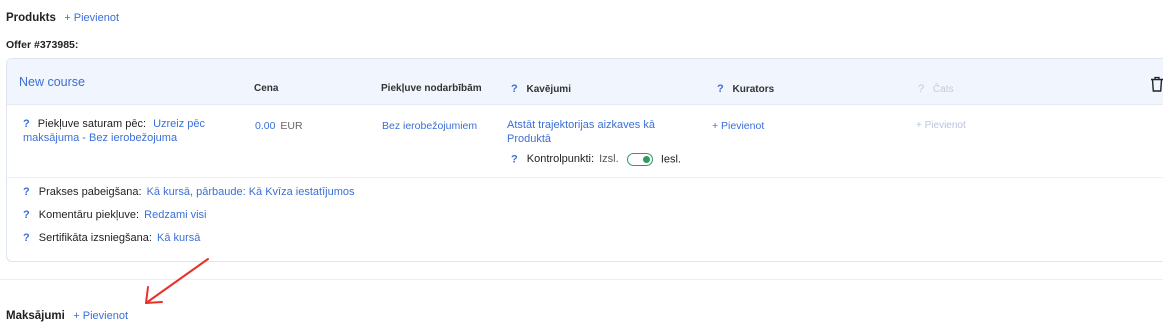 The image size is (1163, 331). Describe the element at coordinates (514, 89) in the screenshot. I see `delays-help-icon: ?` at that location.